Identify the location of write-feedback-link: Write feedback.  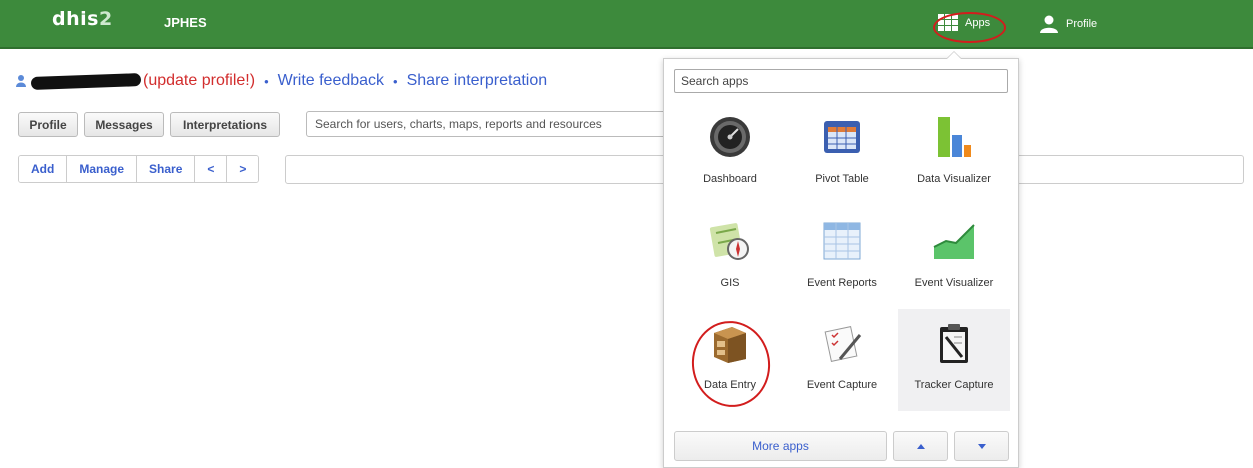
(331, 81).